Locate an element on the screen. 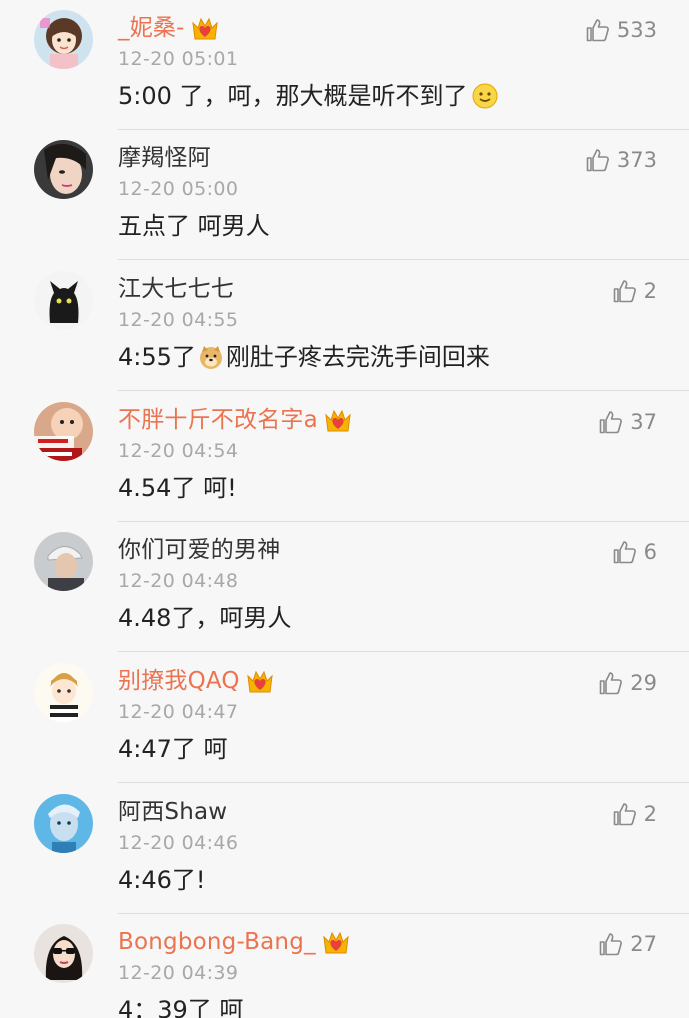 This screenshot has width=689, height=1018. comment-text: 4:46了! is located at coordinates (162, 880).